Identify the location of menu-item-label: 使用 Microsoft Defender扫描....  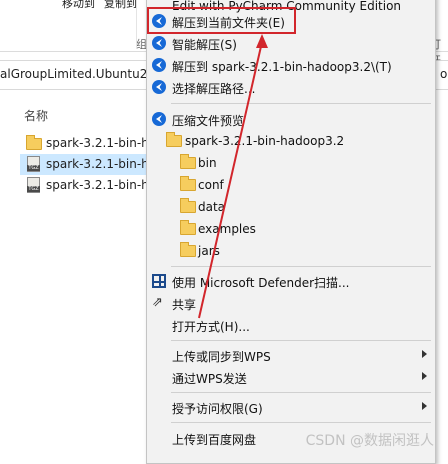
(261, 283).